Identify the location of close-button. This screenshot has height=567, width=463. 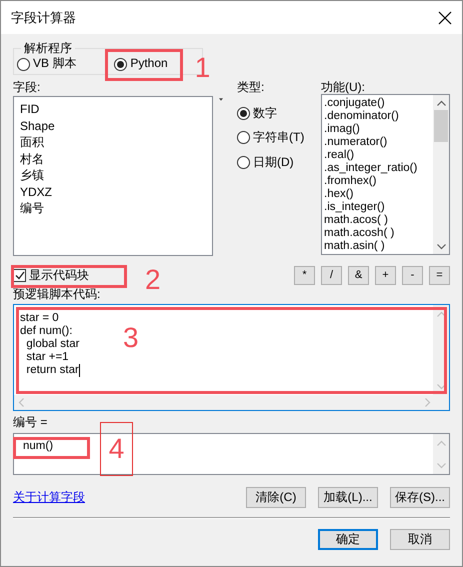
(445, 17).